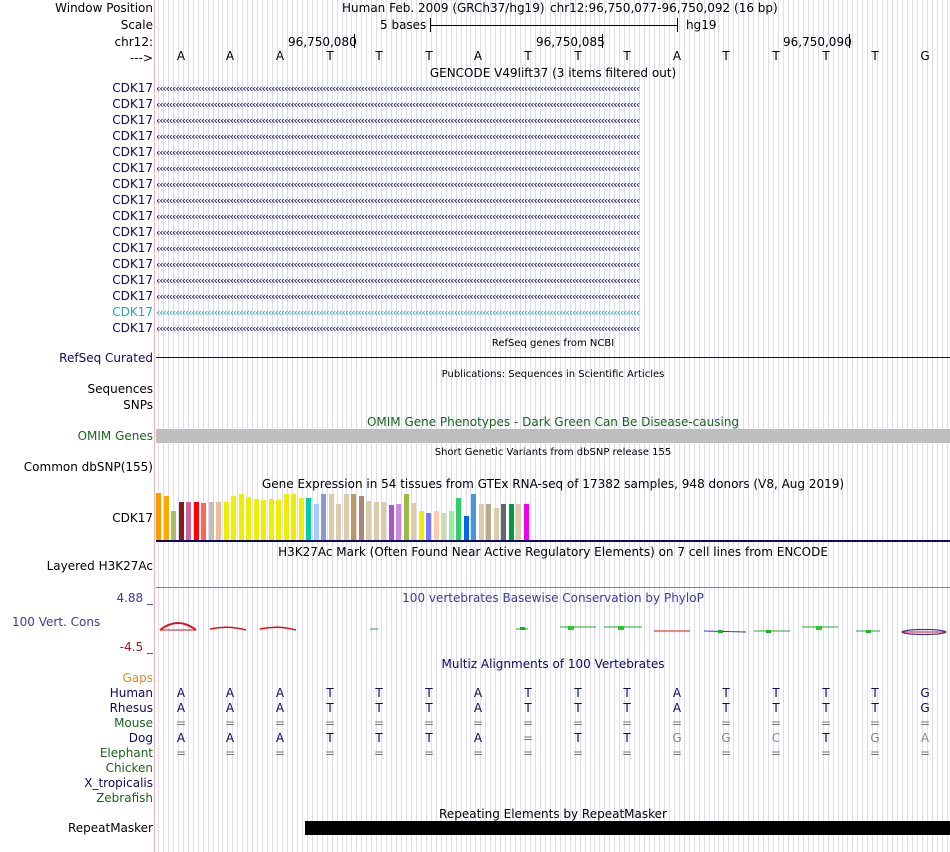 The width and height of the screenshot is (950, 852). I want to click on multiz-species-label: Zebrafish, so click(124, 798).